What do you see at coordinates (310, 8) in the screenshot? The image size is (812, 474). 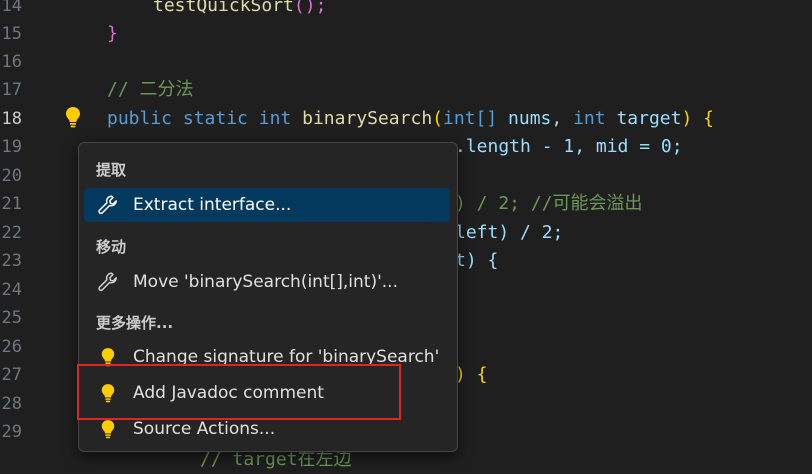 I see `code-token: ();` at bounding box center [310, 8].